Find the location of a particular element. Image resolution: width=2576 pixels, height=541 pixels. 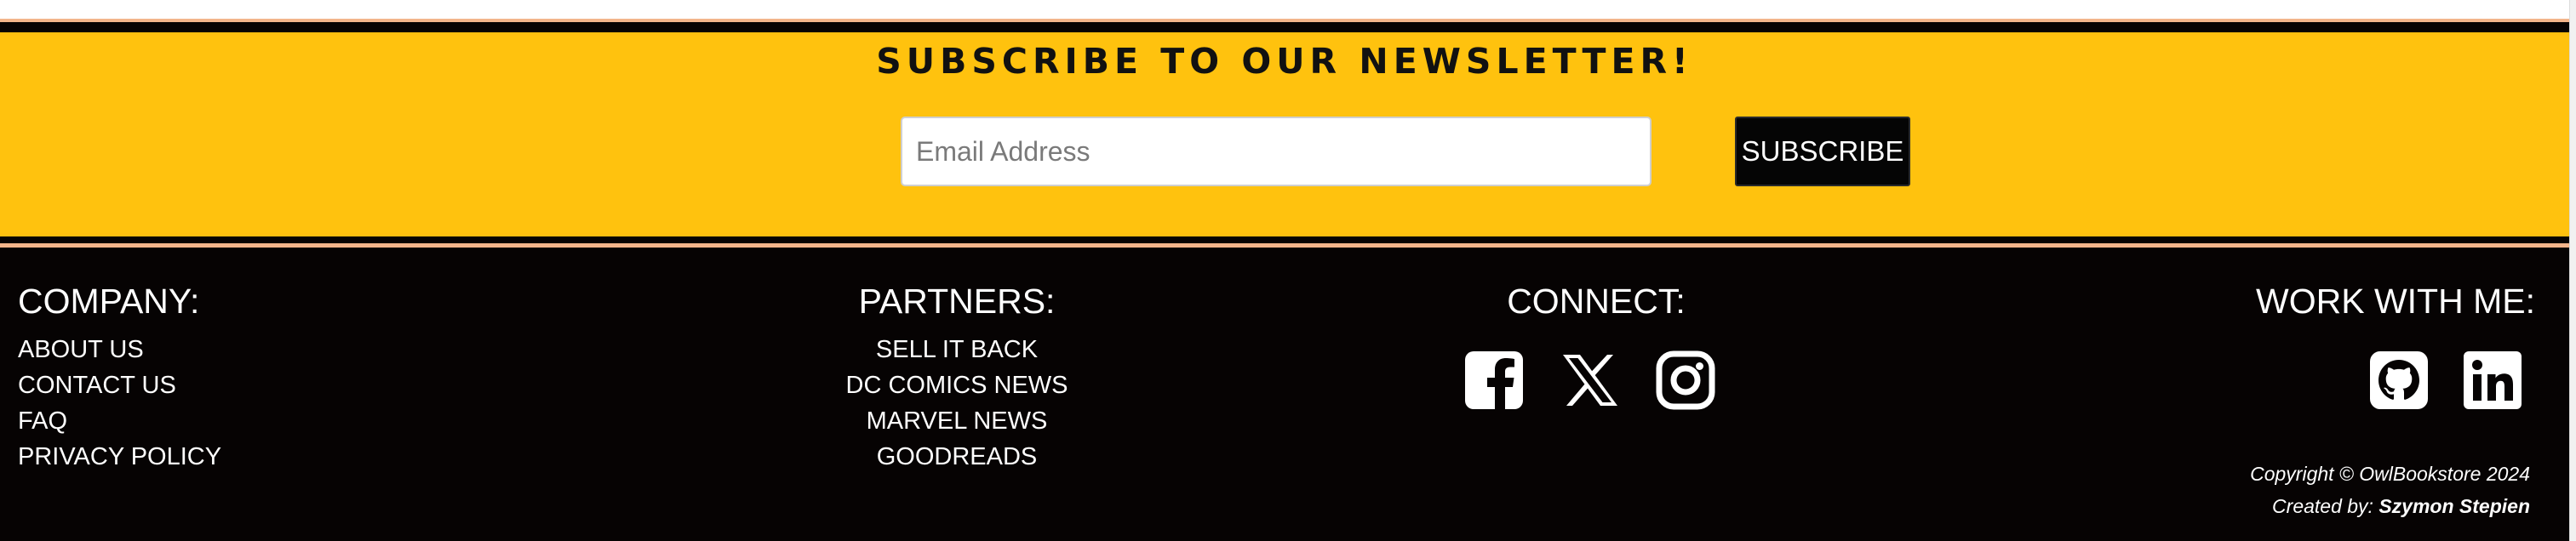

newsletter-title: SUBSCRIBE TO OUR NEWSLETTER! is located at coordinates (1284, 61).